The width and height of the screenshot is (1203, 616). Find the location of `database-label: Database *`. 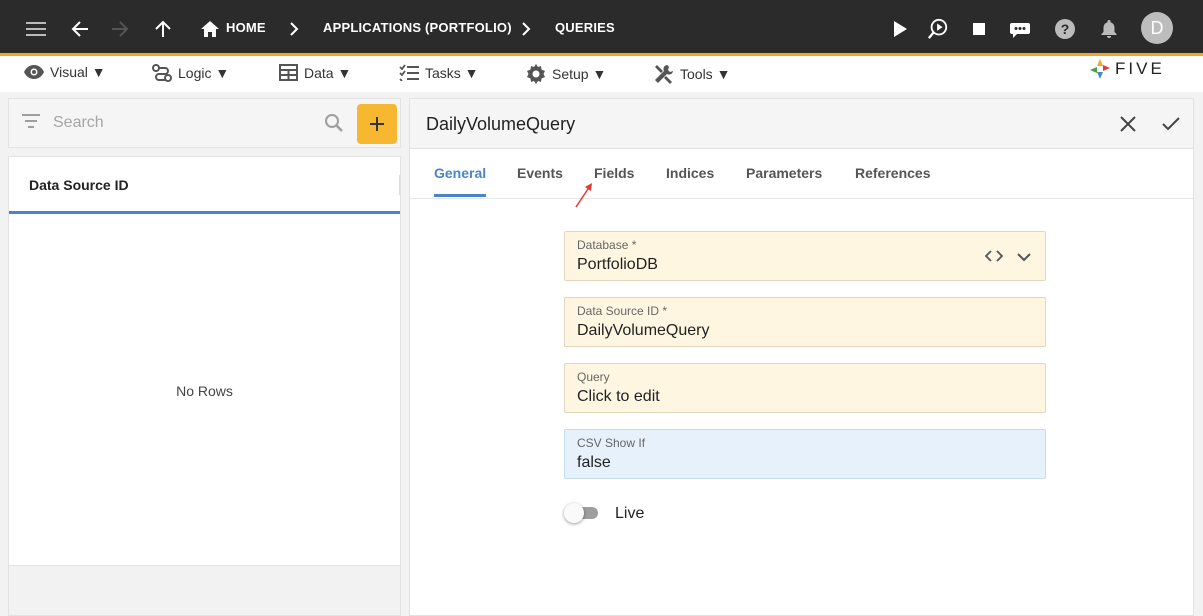

database-label: Database * is located at coordinates (607, 245).